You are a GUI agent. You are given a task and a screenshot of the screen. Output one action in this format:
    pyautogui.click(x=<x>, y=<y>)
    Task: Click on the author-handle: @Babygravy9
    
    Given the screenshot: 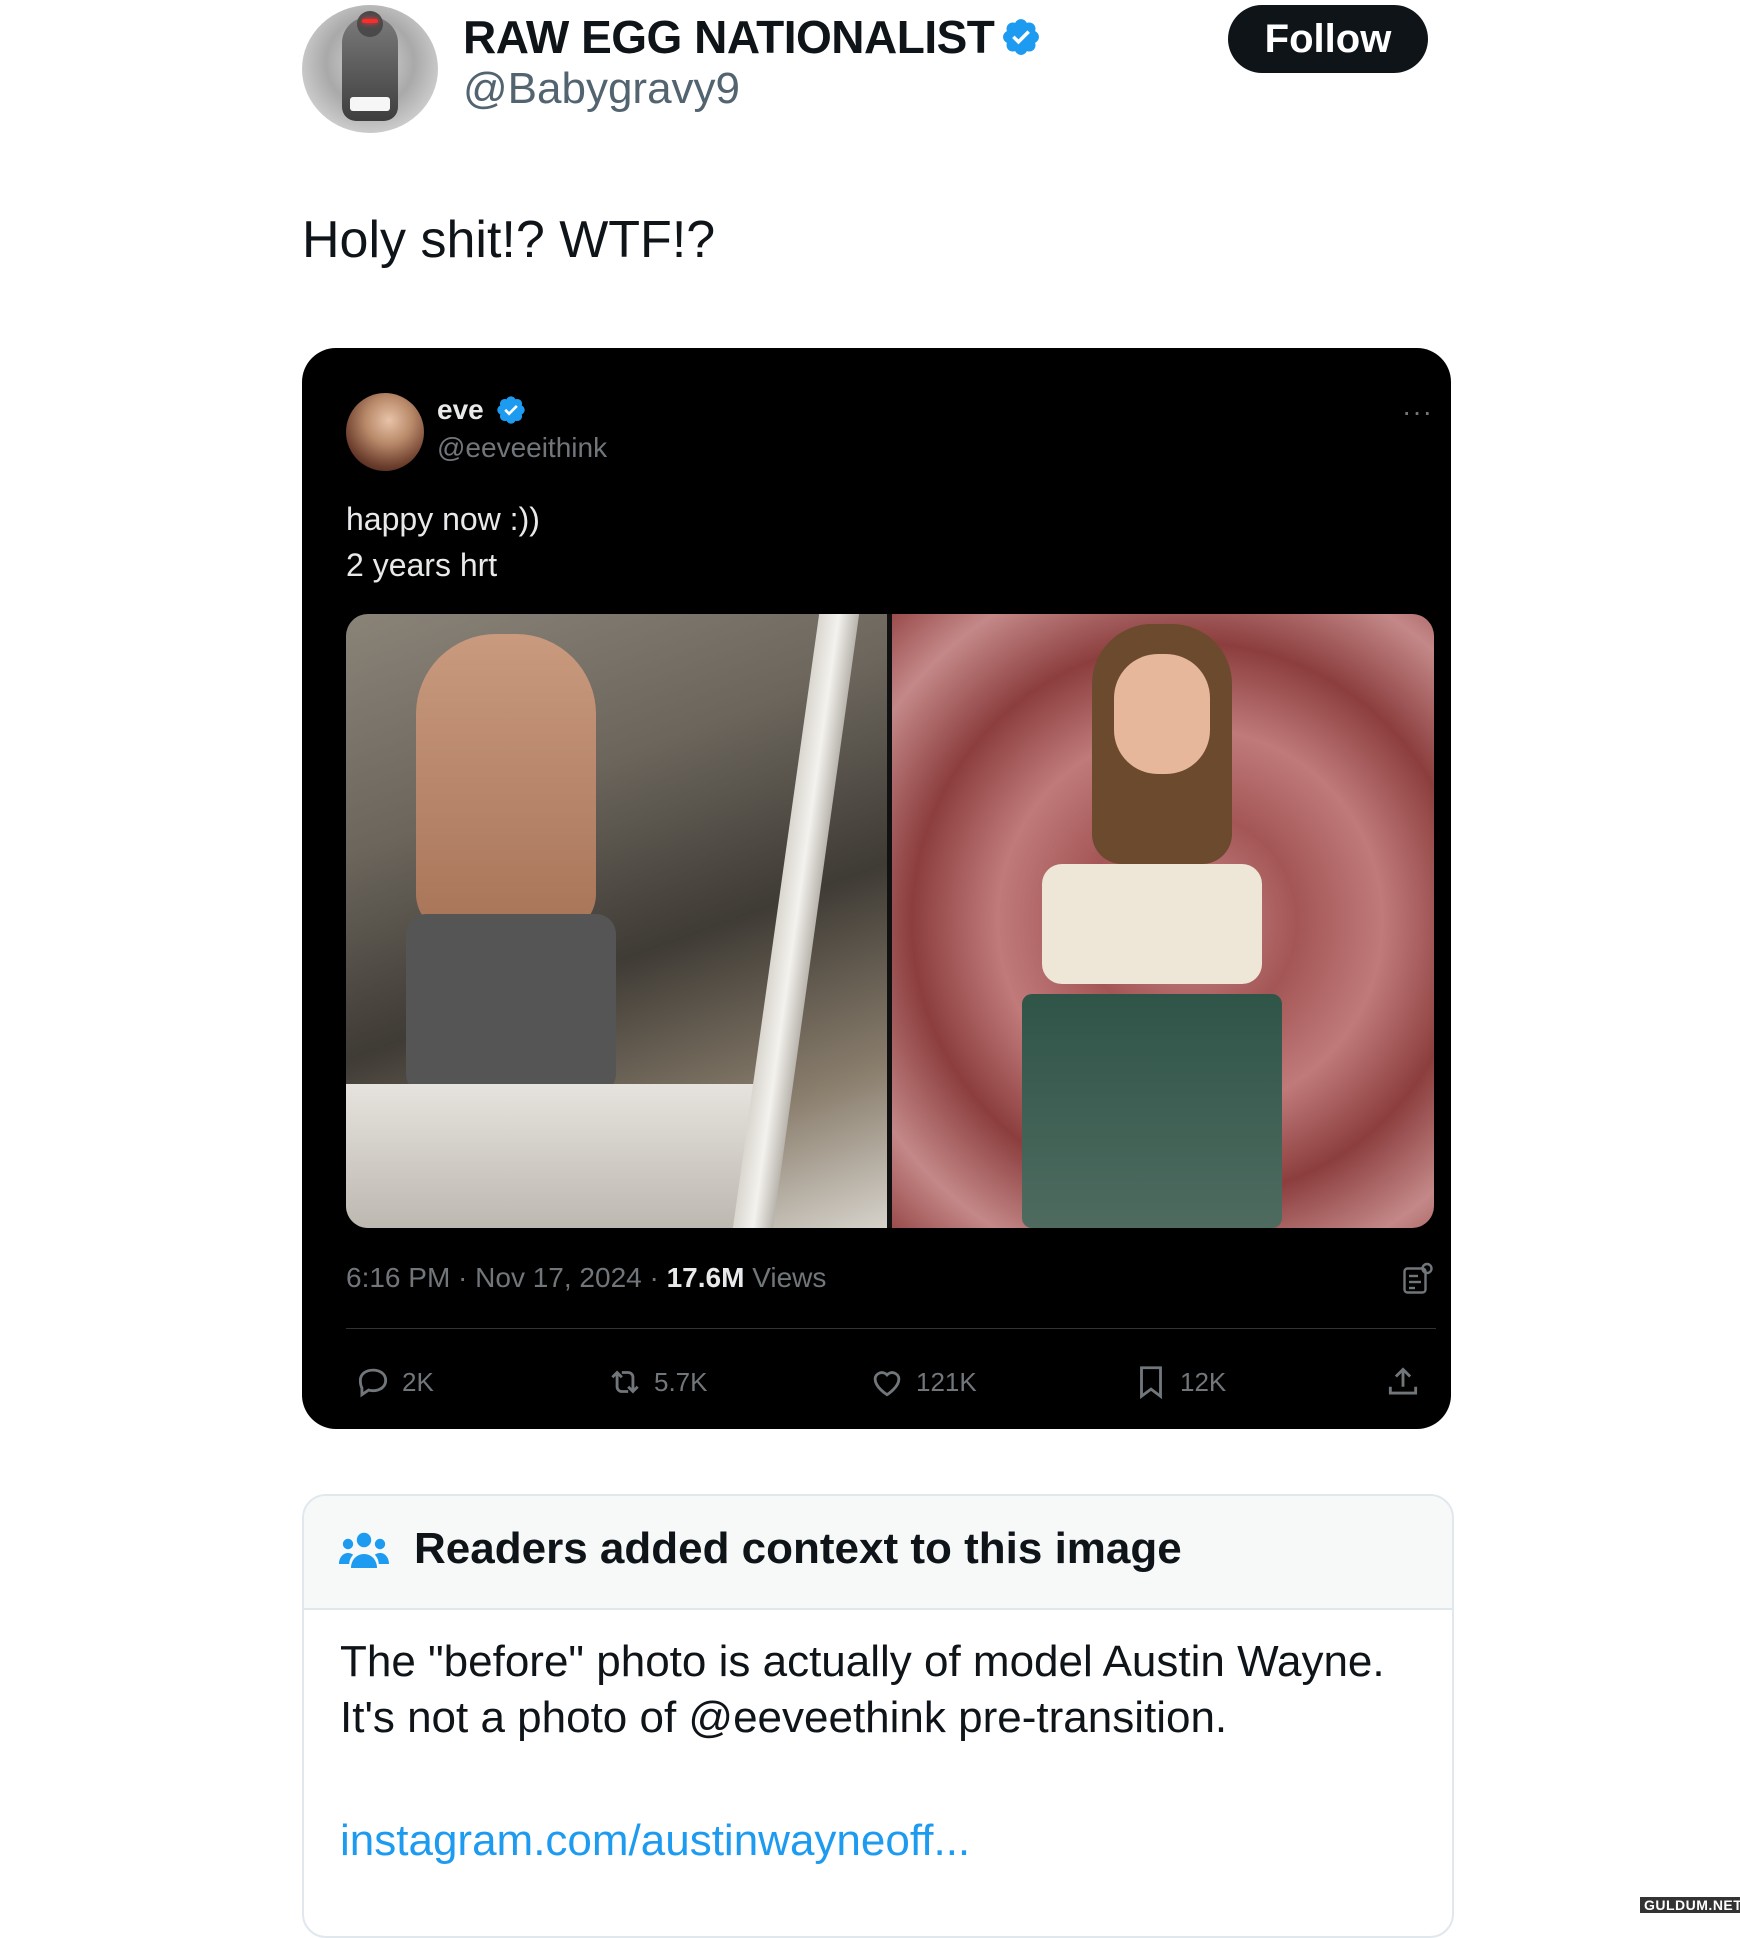 What is the action you would take?
    pyautogui.click(x=601, y=89)
    